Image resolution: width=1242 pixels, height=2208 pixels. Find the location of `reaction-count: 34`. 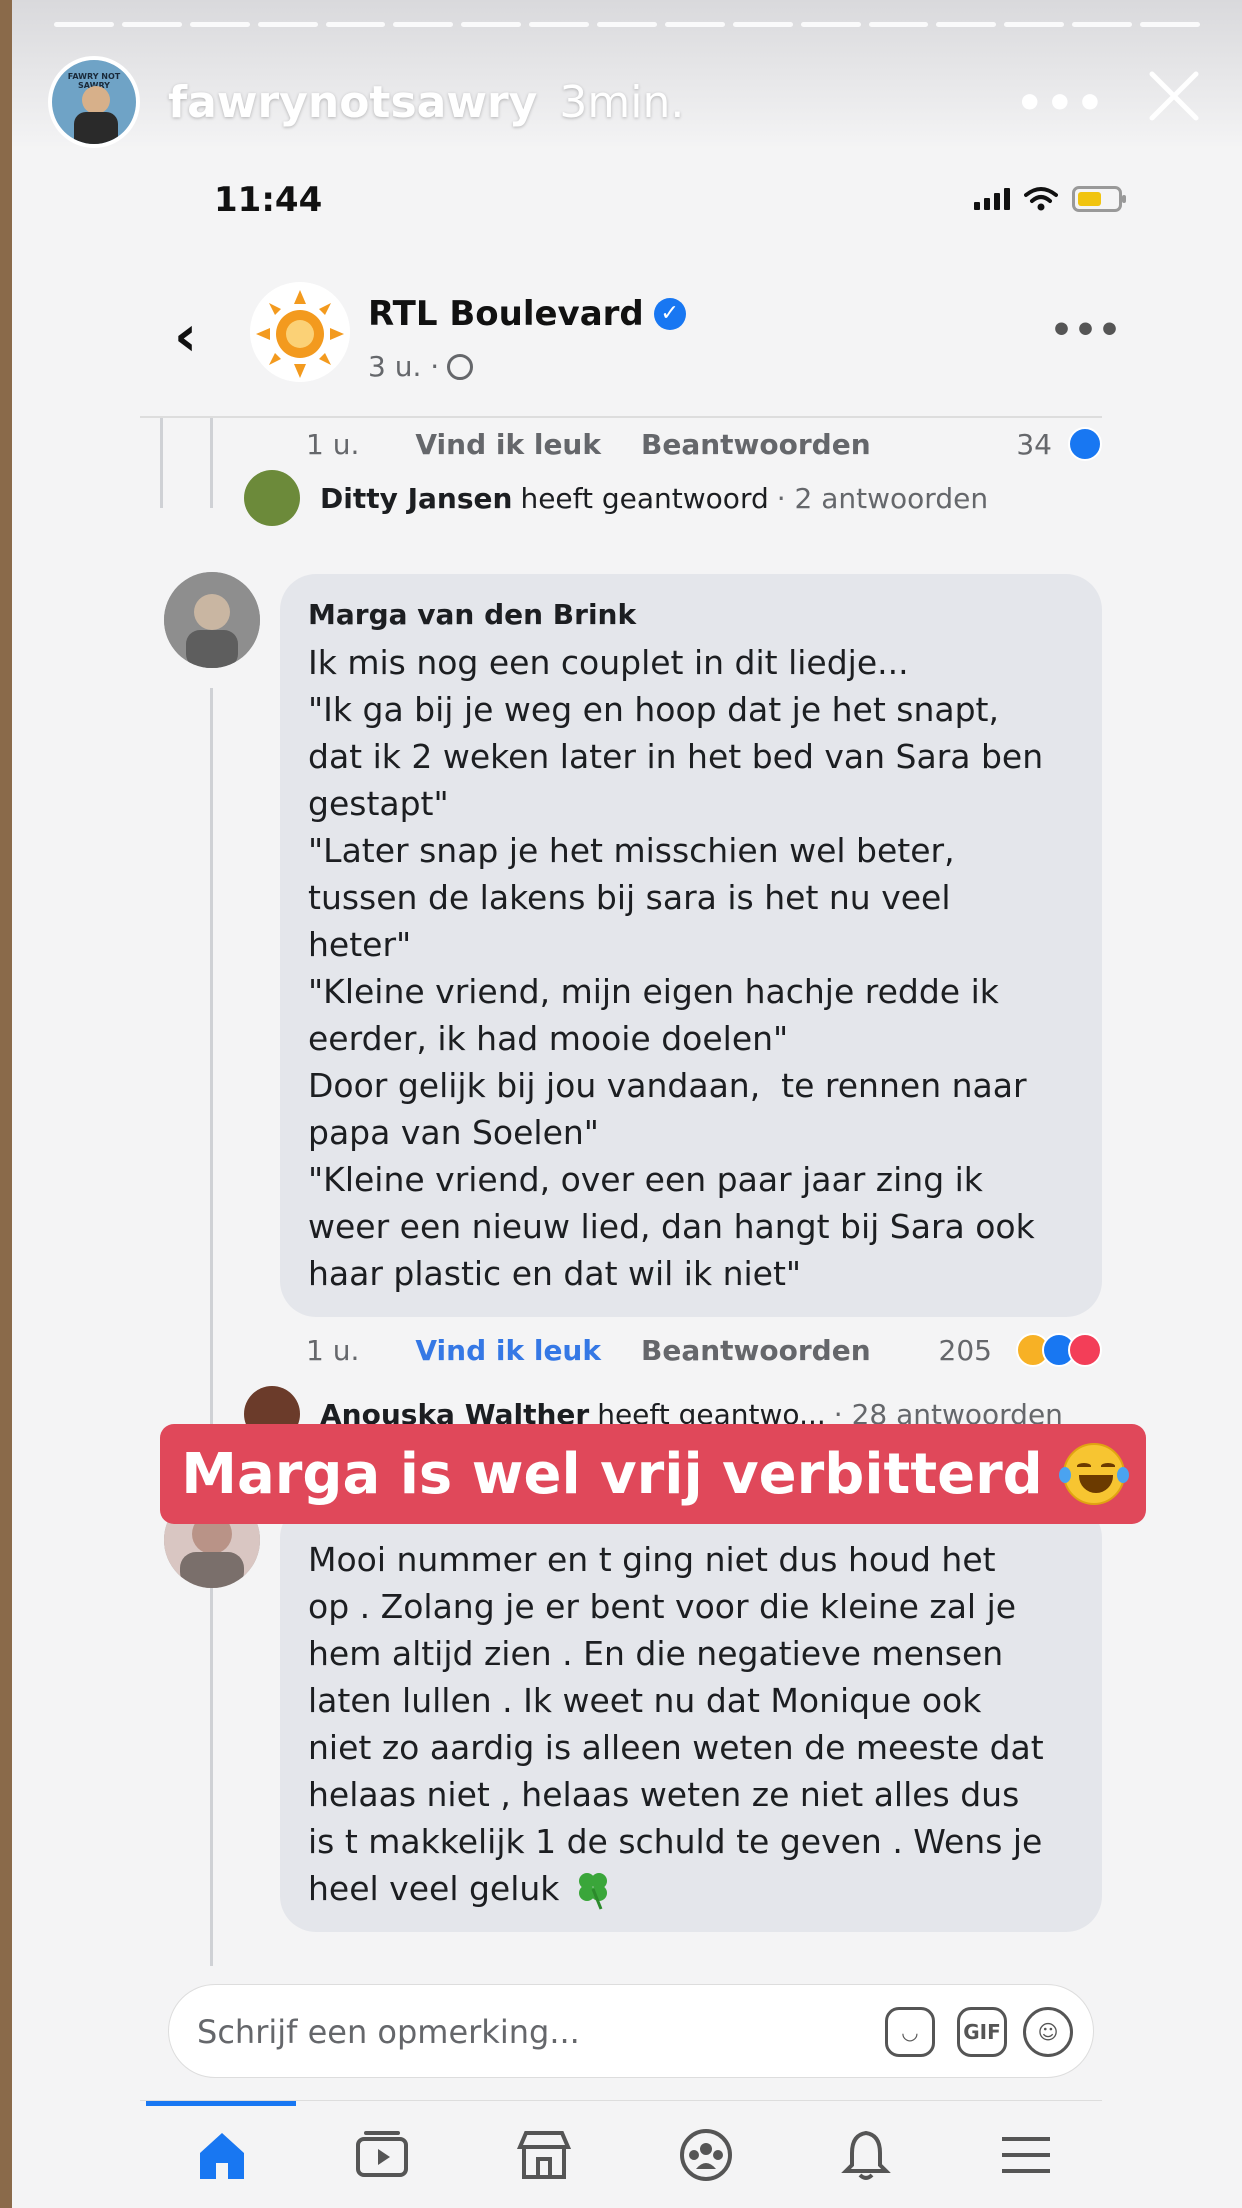

reaction-count: 34 is located at coordinates (1034, 444).